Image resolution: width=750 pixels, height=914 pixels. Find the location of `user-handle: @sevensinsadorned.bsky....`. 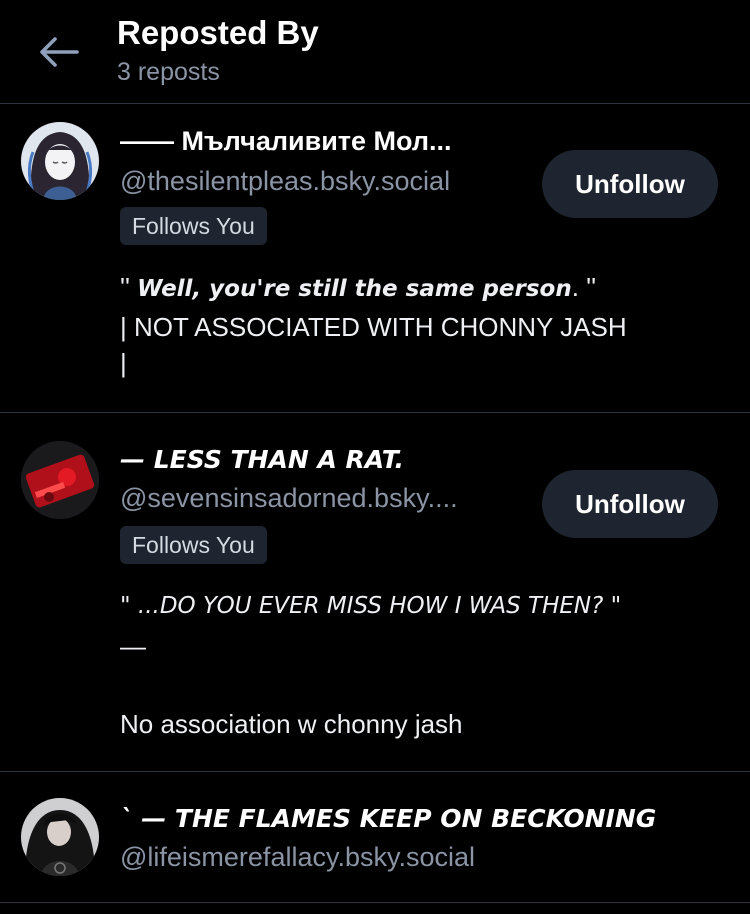

user-handle: @sevensinsadorned.bsky.... is located at coordinates (289, 498).